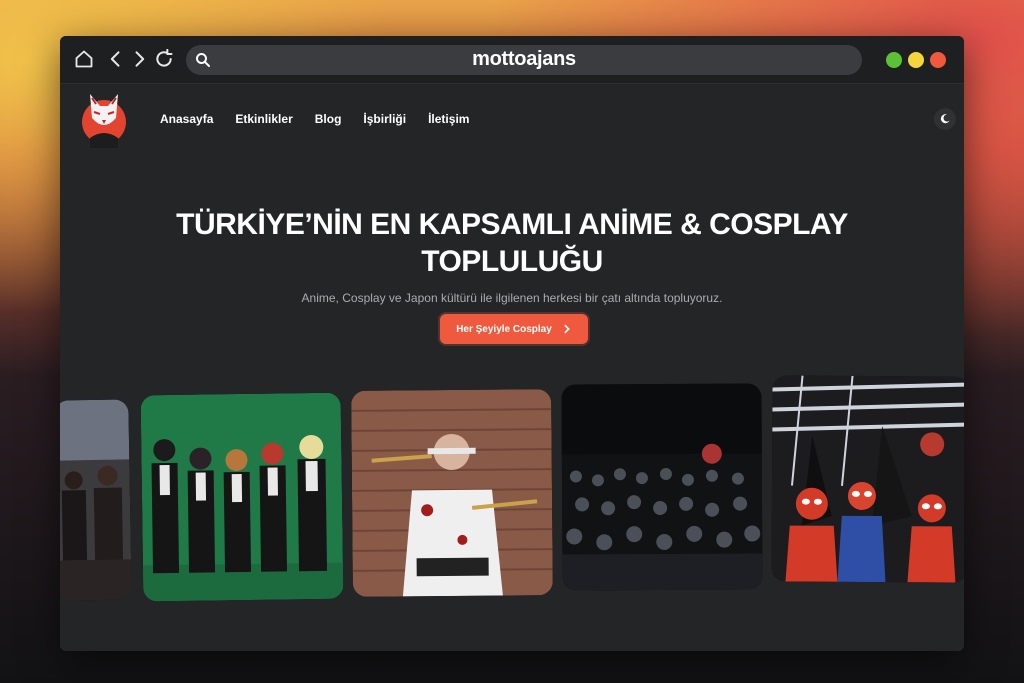 Image resolution: width=1024 pixels, height=683 pixels. What do you see at coordinates (139, 59) in the screenshot?
I see `forward-icon` at bounding box center [139, 59].